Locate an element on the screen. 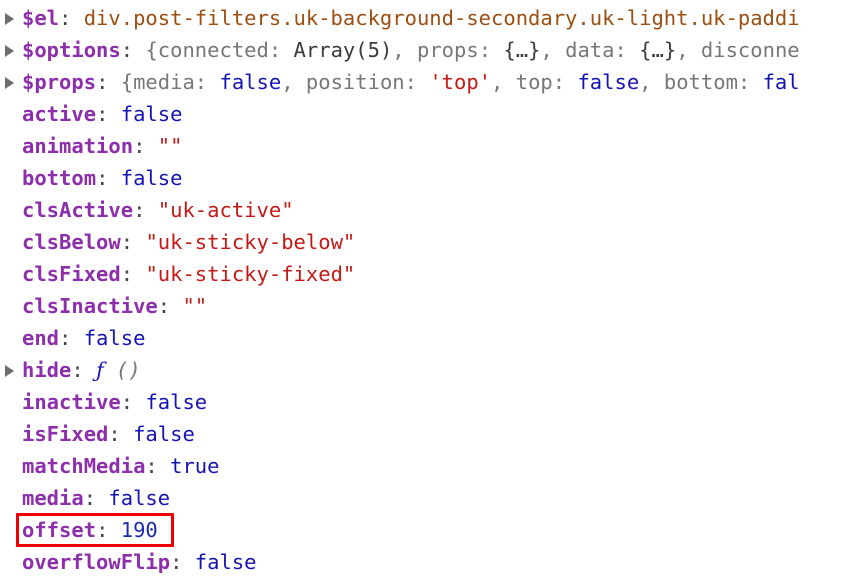 The width and height of the screenshot is (850, 576). property-value-segment: , props: is located at coordinates (448, 50).